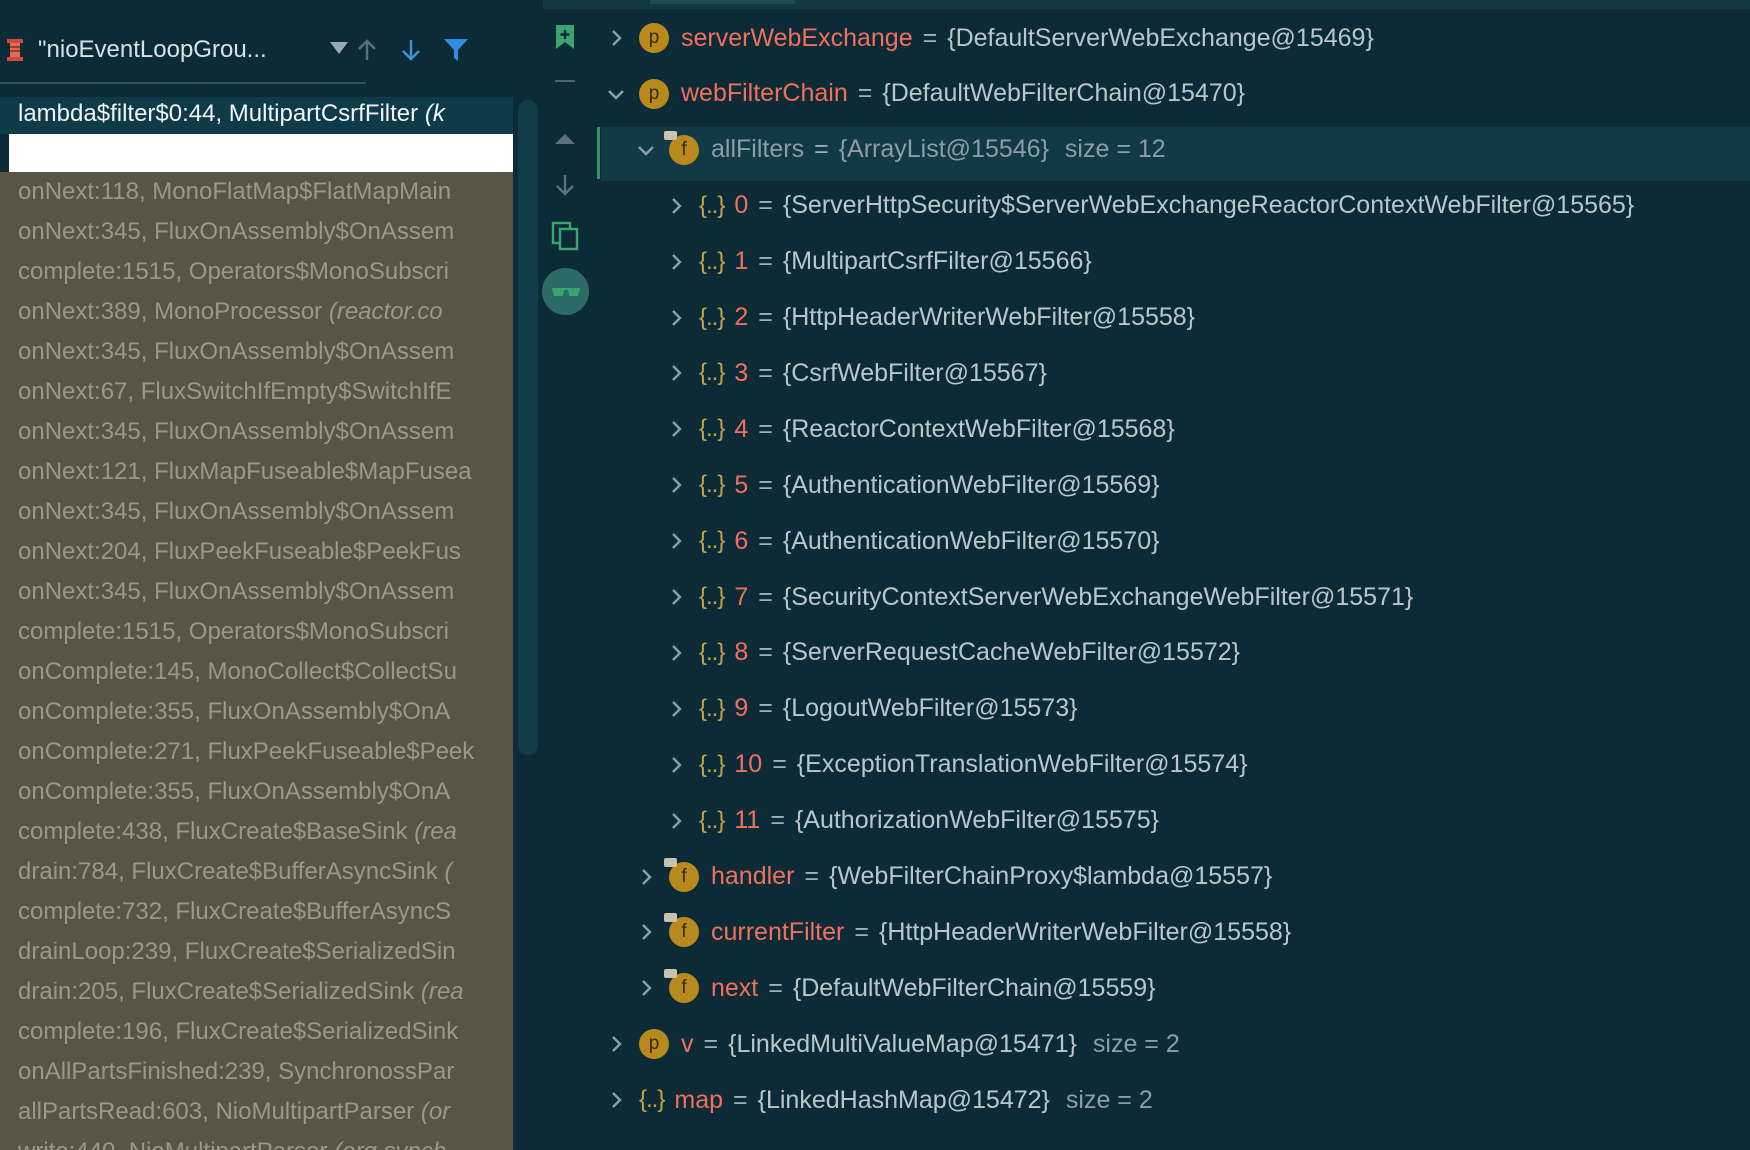 The width and height of the screenshot is (1750, 1150). I want to click on frame-item: write:440, NioMultipartParser (org.synch, so click(232, 1141).